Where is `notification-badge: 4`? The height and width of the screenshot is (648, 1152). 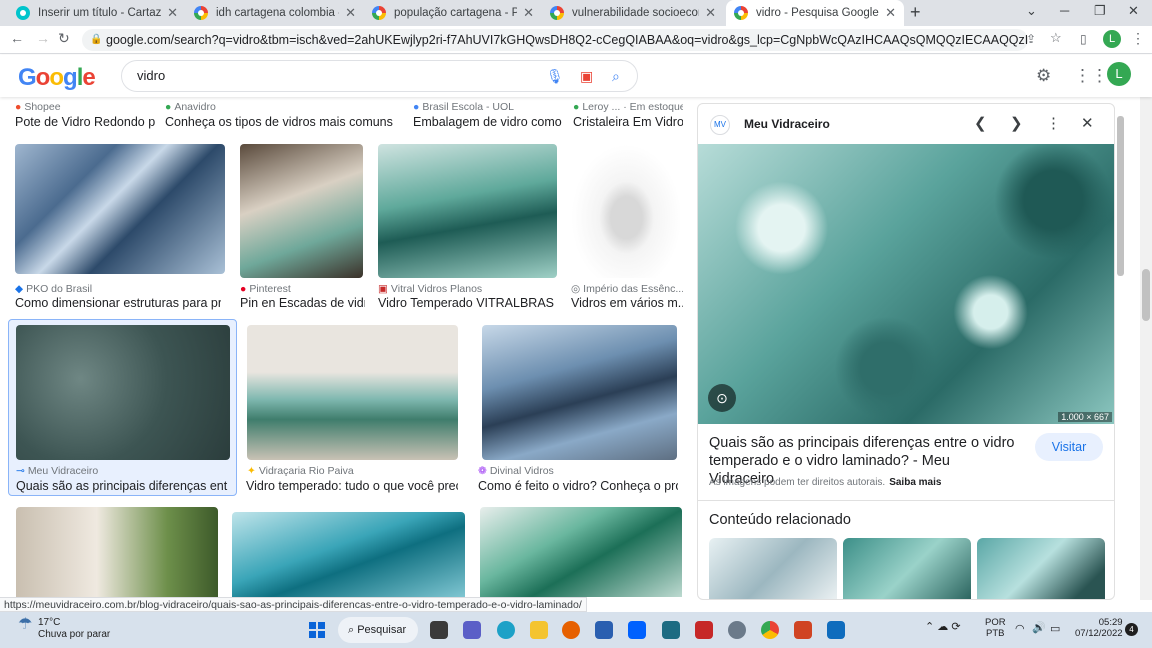
notification-badge: 4 is located at coordinates (1131, 629).